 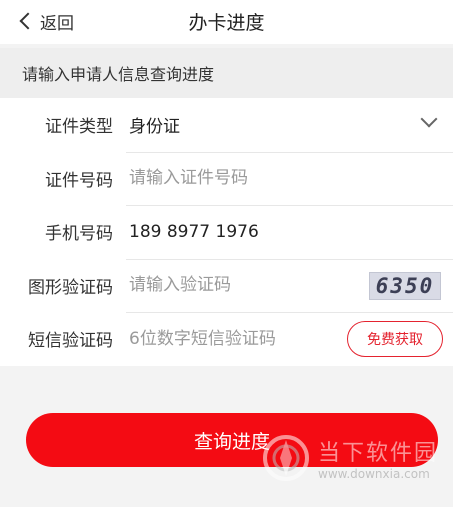 What do you see at coordinates (291, 178) in the screenshot?
I see `id-number-input` at bounding box center [291, 178].